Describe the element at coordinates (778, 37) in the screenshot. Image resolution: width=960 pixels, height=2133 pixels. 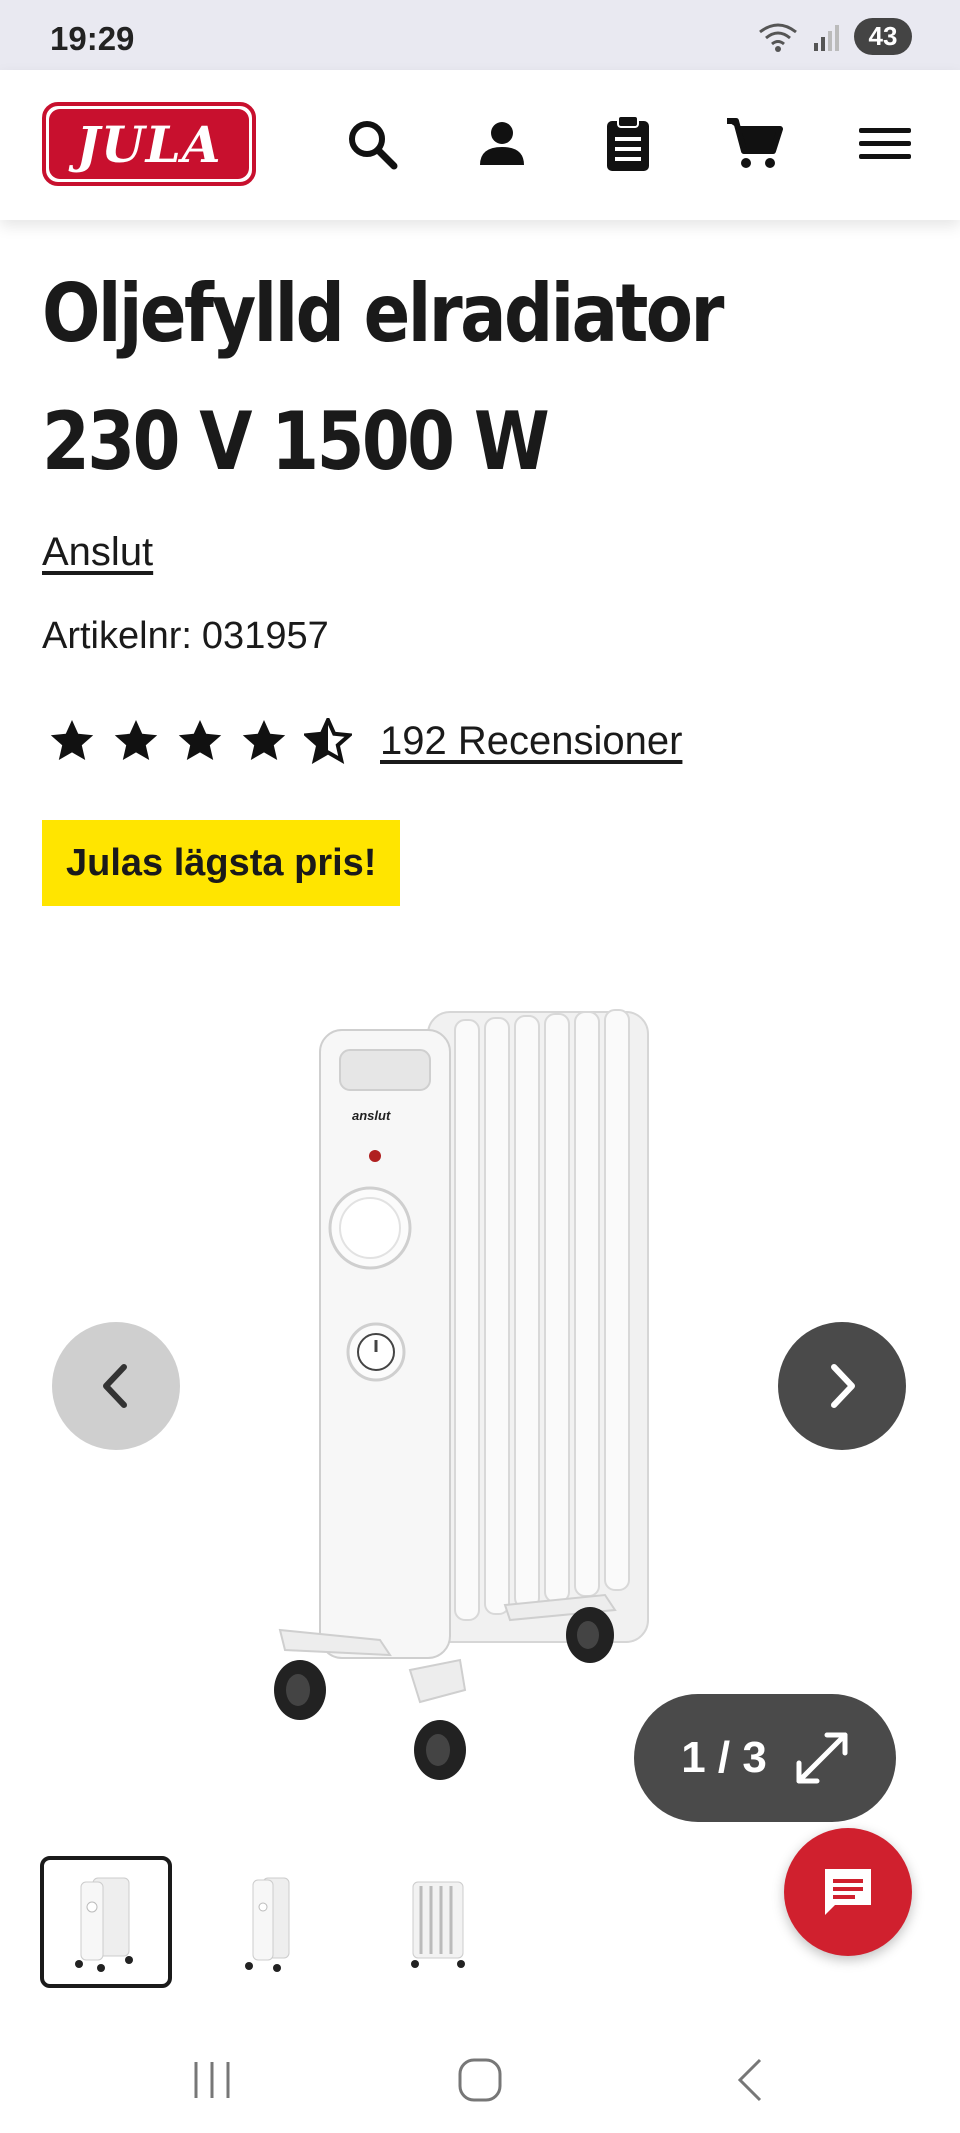
I see `wifi-icon` at that location.